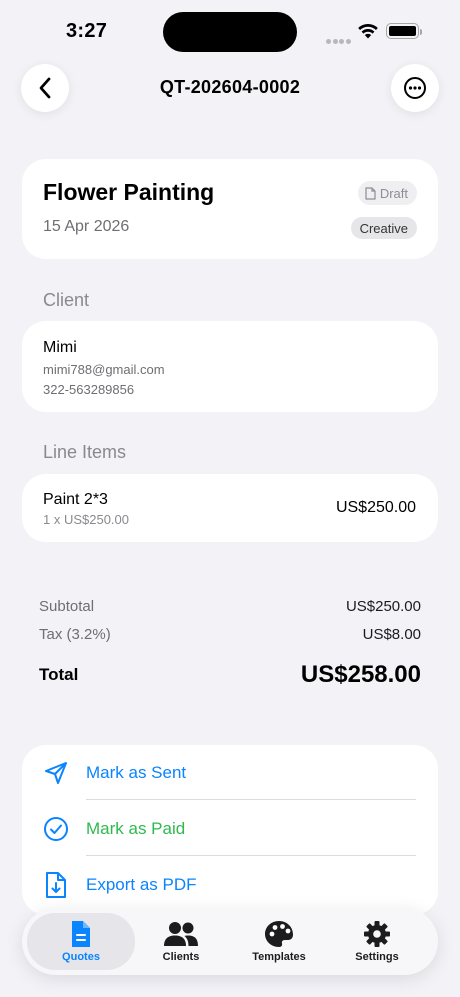 Image resolution: width=460 pixels, height=997 pixels. I want to click on subtotal-label: Subtotal, so click(67, 606).